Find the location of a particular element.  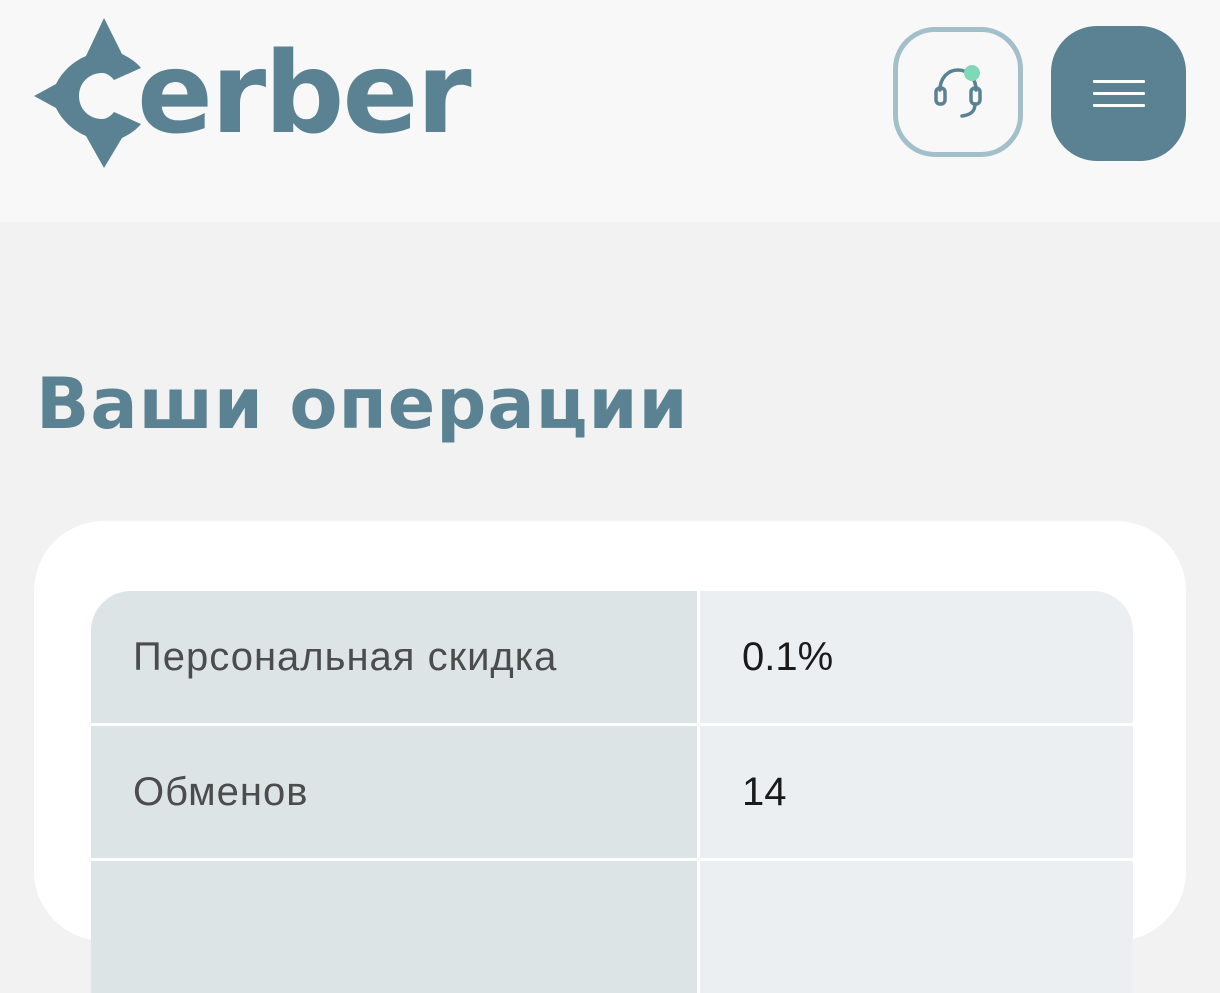

cerber-logo: erber is located at coordinates (253, 93).